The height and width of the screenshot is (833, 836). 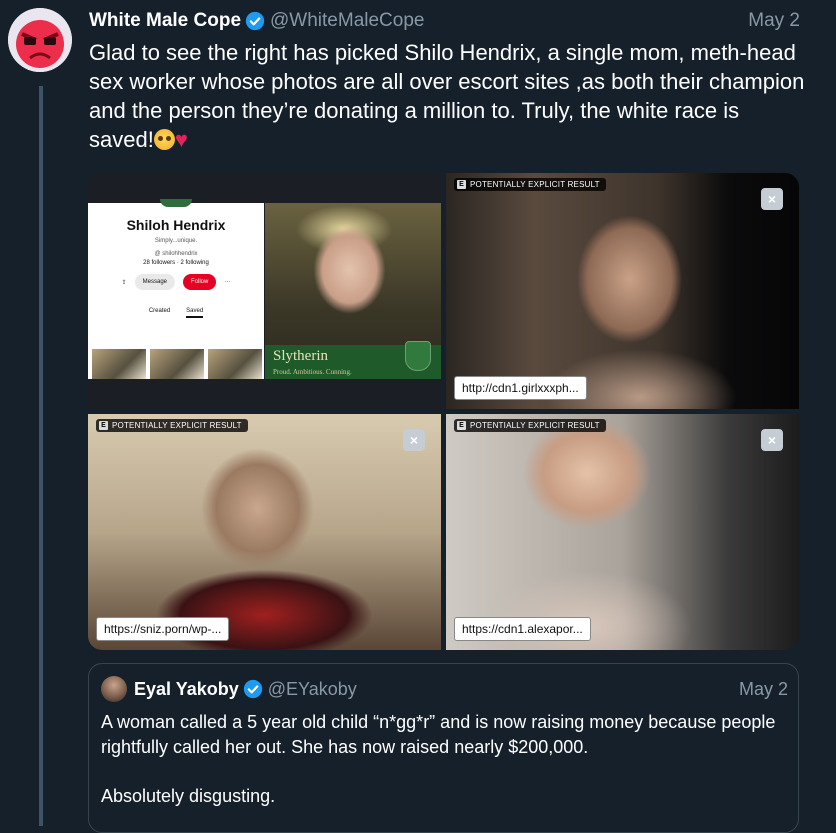 I want to click on quoted-paragraph-2: Absolutely disgusting., so click(x=188, y=796).